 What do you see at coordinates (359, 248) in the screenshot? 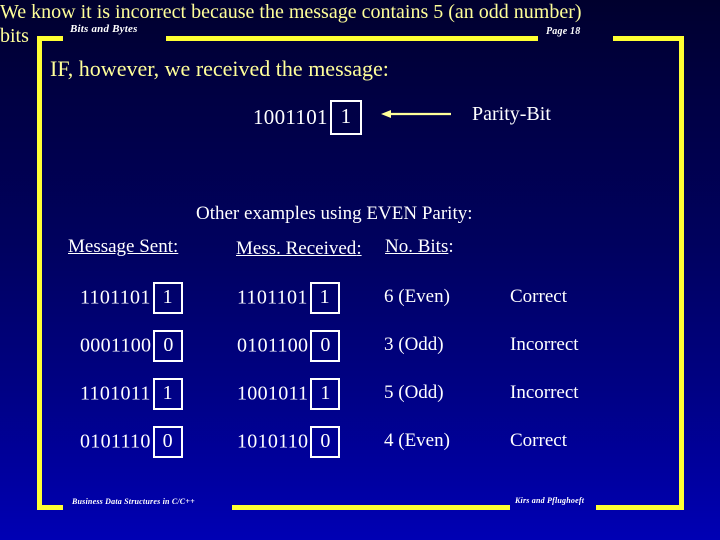
I see `column-header-mess-received-colon: :` at bounding box center [359, 248].